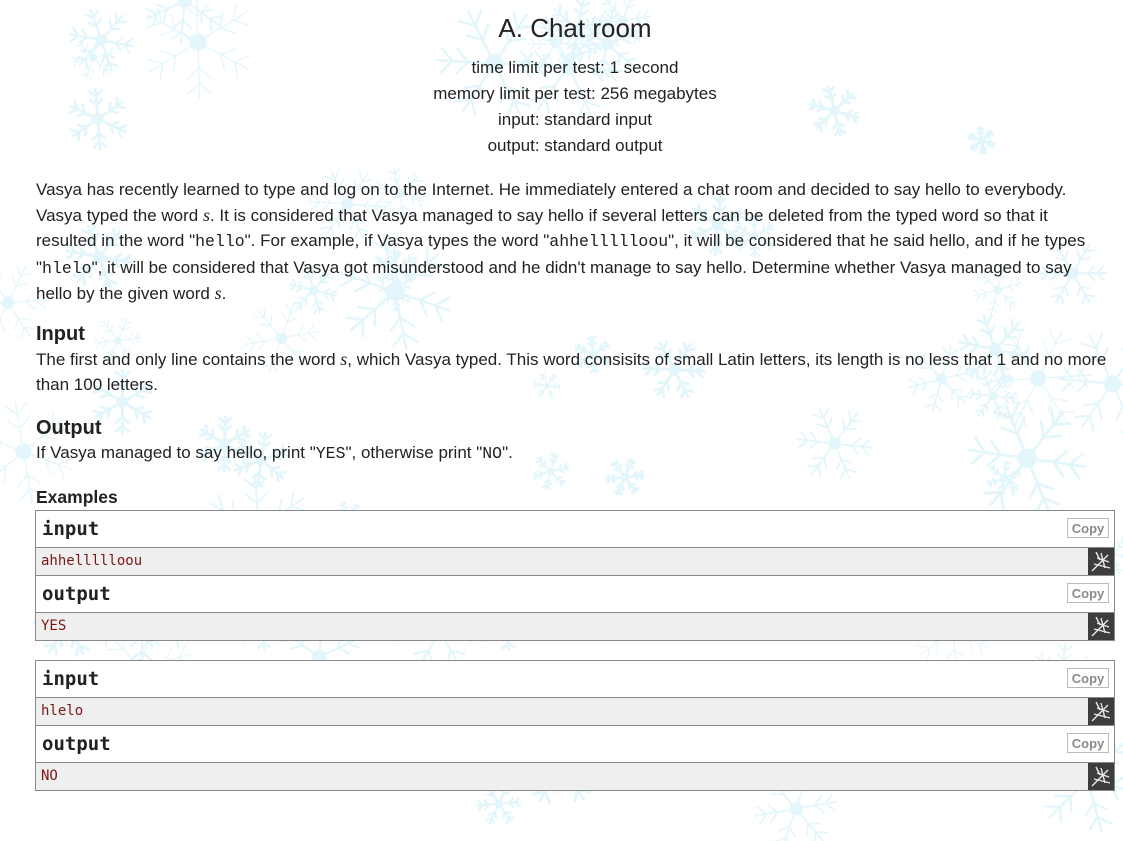 Image resolution: width=1123 pixels, height=841 pixels. What do you see at coordinates (575, 712) in the screenshot?
I see `example-input-body: hlelo` at bounding box center [575, 712].